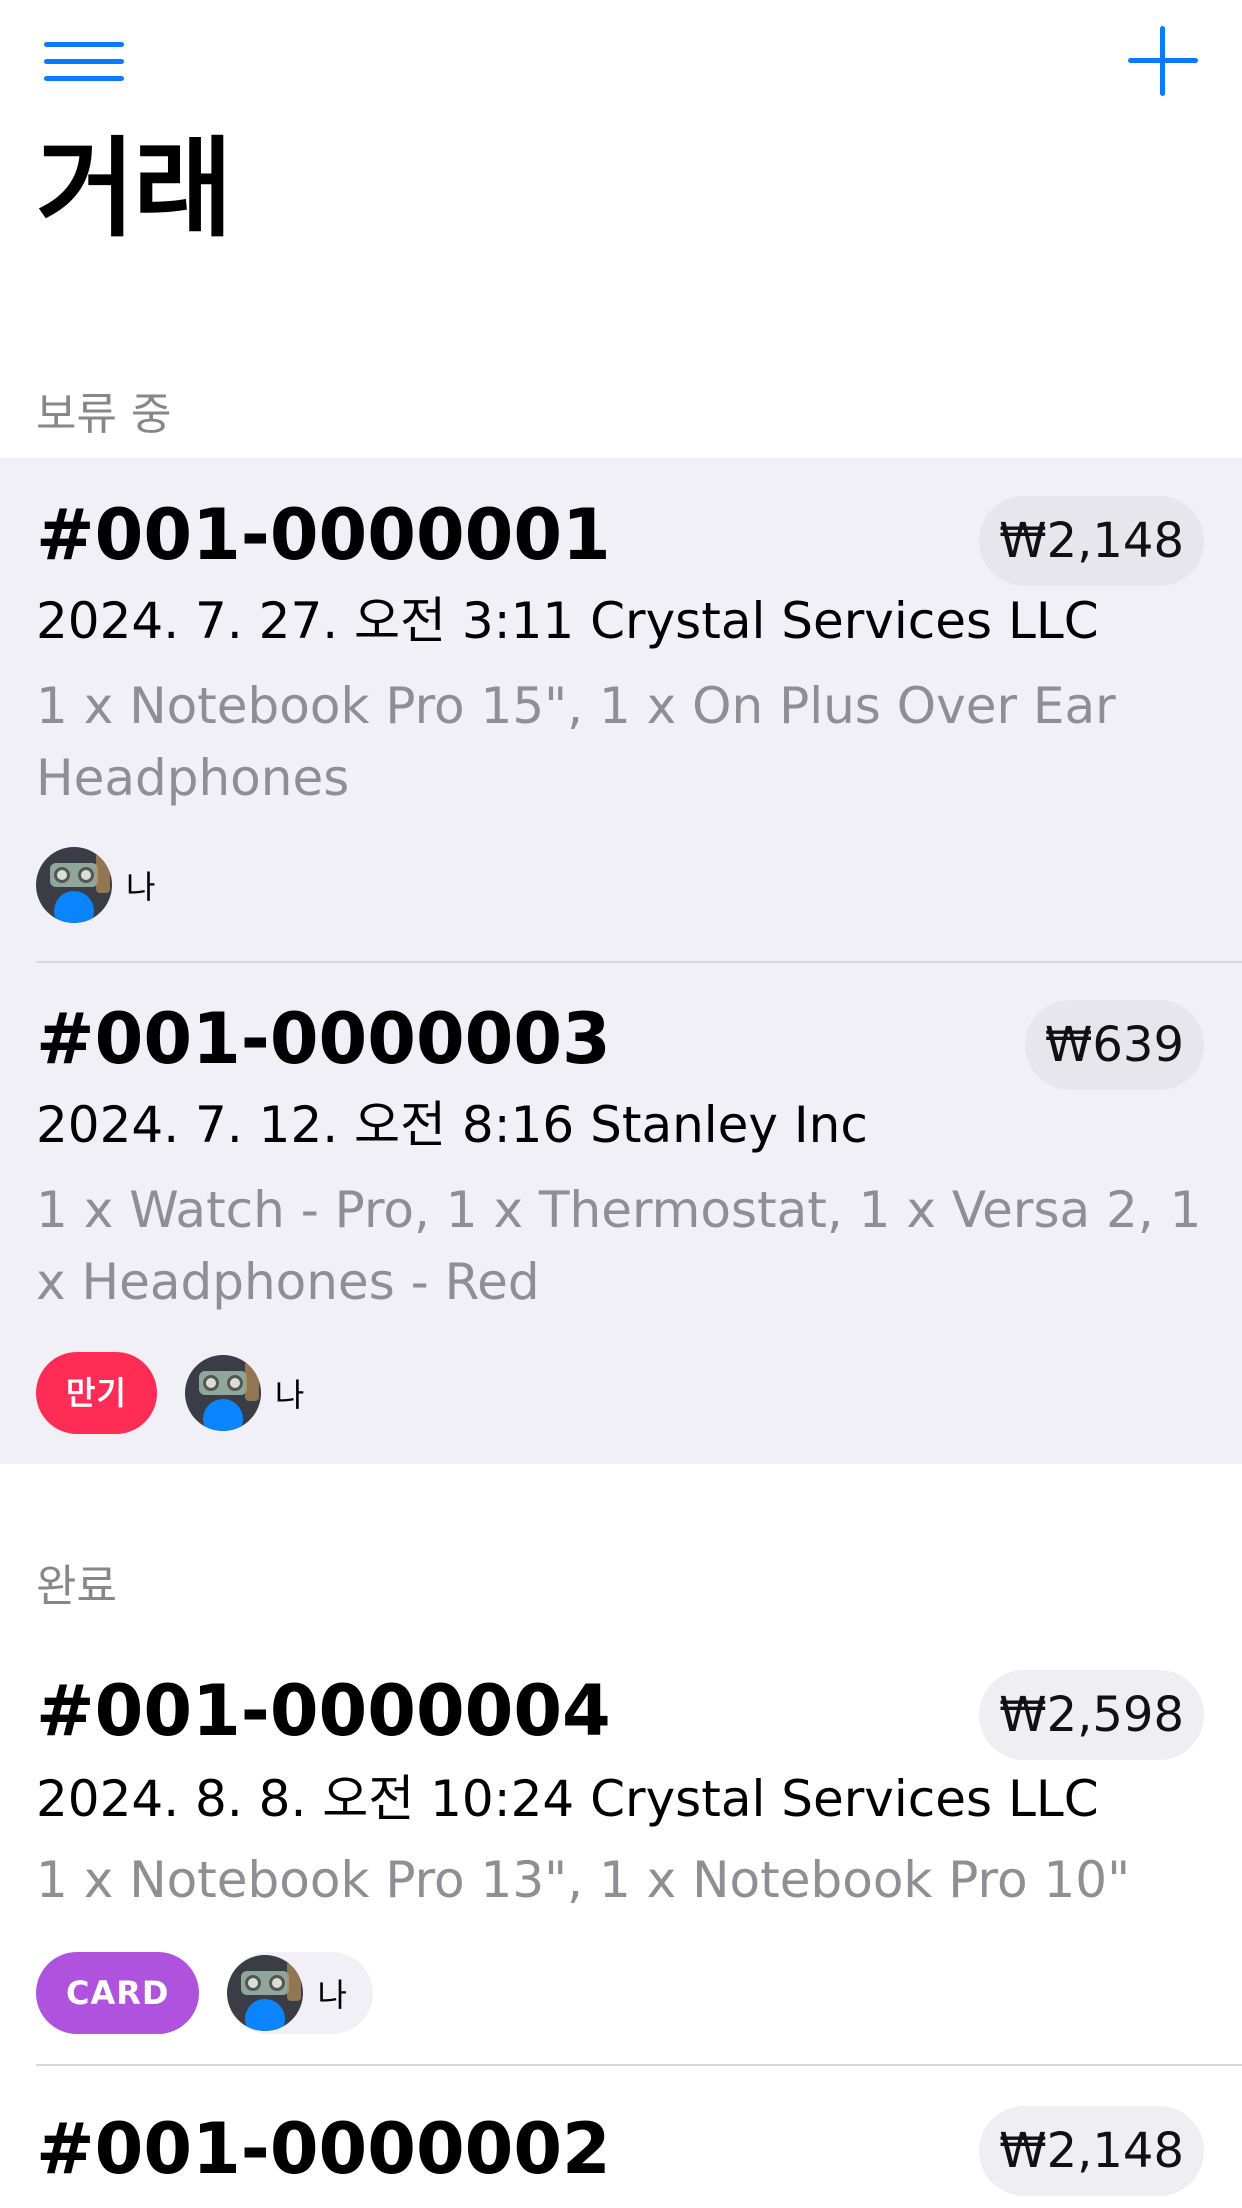  I want to click on transaction-date-customer: 2024. 7. 12. 오전 8:16 Stanley Inc, so click(452, 1125).